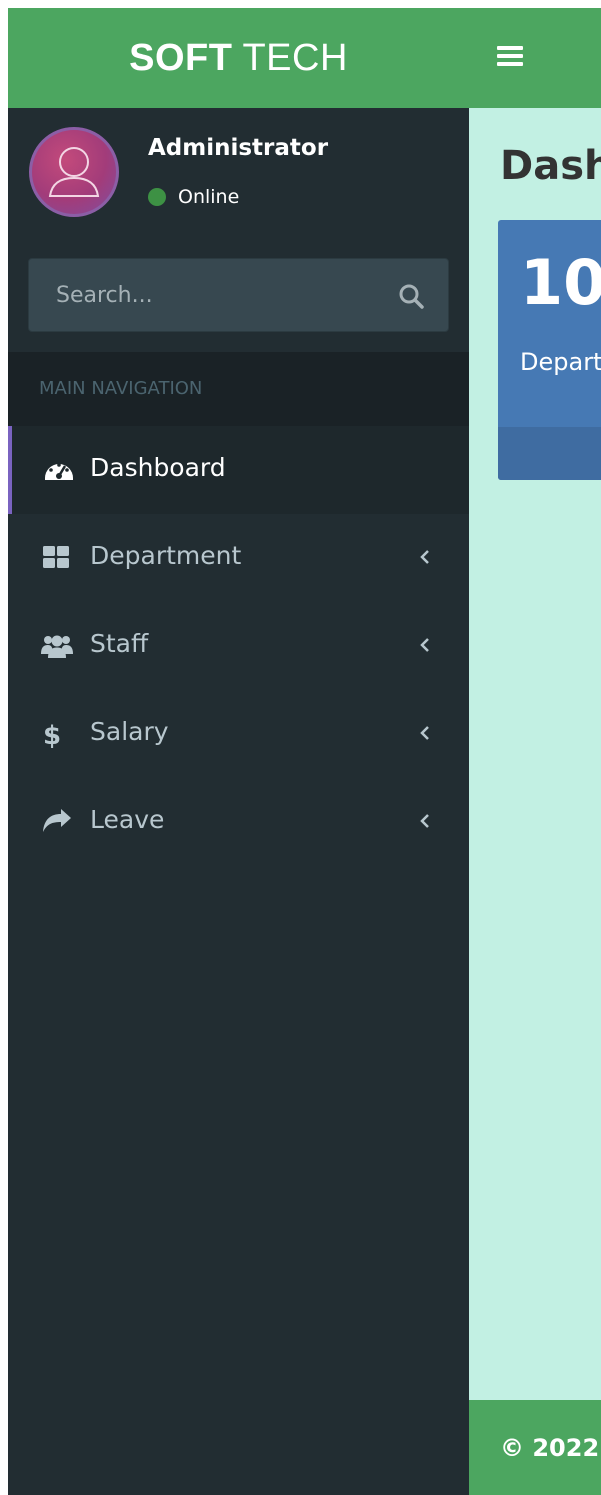 This screenshot has width=601, height=1495. What do you see at coordinates (238, 148) in the screenshot?
I see `user-name: Administrator` at bounding box center [238, 148].